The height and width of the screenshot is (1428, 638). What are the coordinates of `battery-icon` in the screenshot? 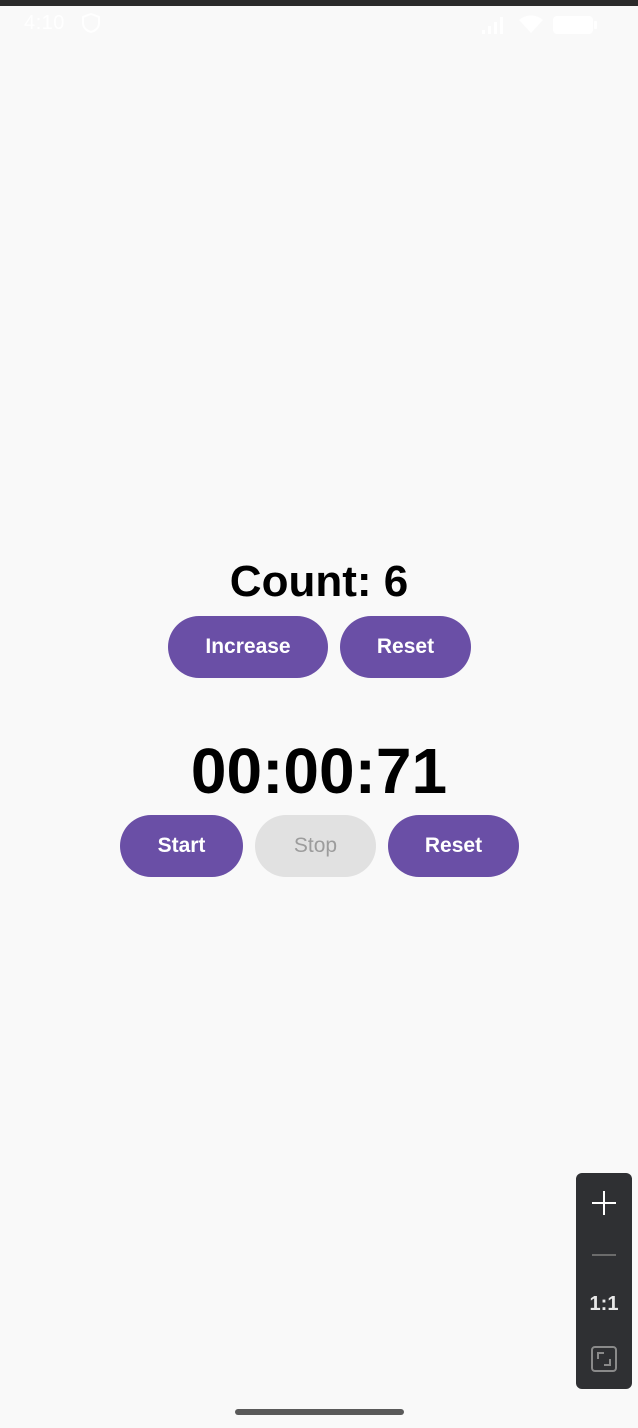 It's located at (575, 25).